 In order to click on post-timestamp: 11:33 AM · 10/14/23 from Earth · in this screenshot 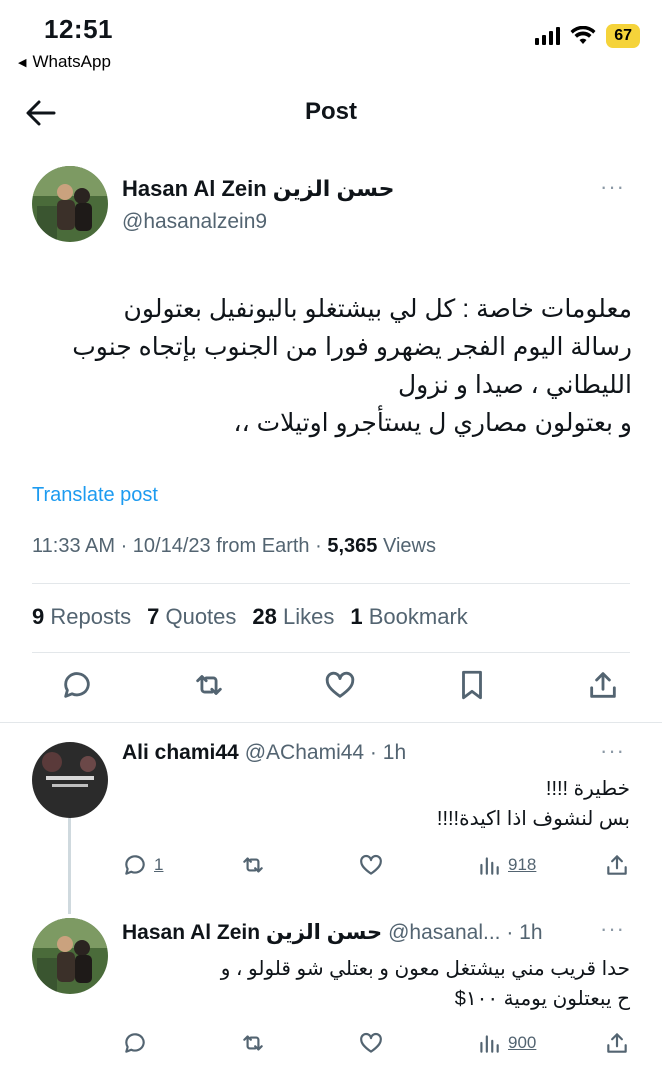, I will do `click(180, 546)`.